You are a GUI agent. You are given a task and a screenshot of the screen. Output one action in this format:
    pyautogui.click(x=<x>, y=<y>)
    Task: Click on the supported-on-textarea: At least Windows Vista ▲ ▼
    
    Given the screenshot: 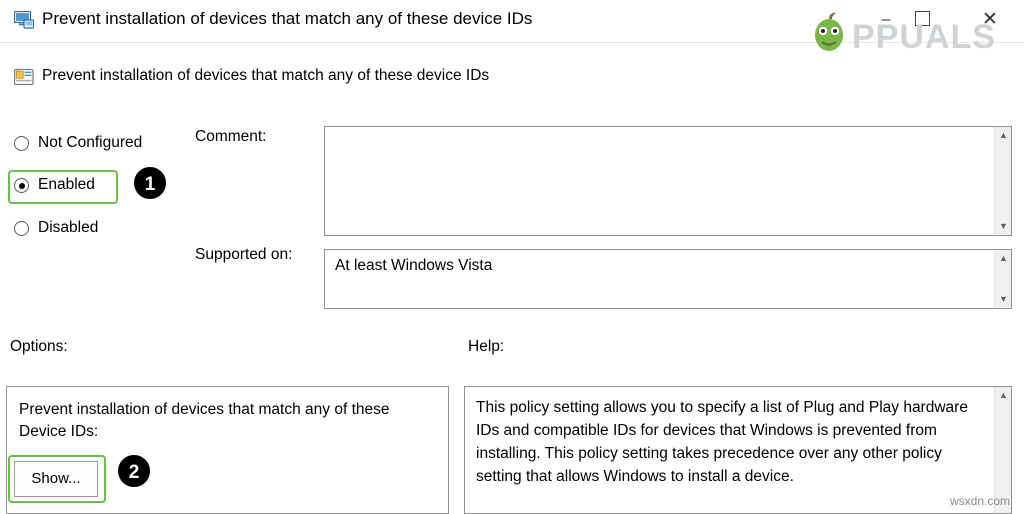 What is the action you would take?
    pyautogui.click(x=668, y=279)
    